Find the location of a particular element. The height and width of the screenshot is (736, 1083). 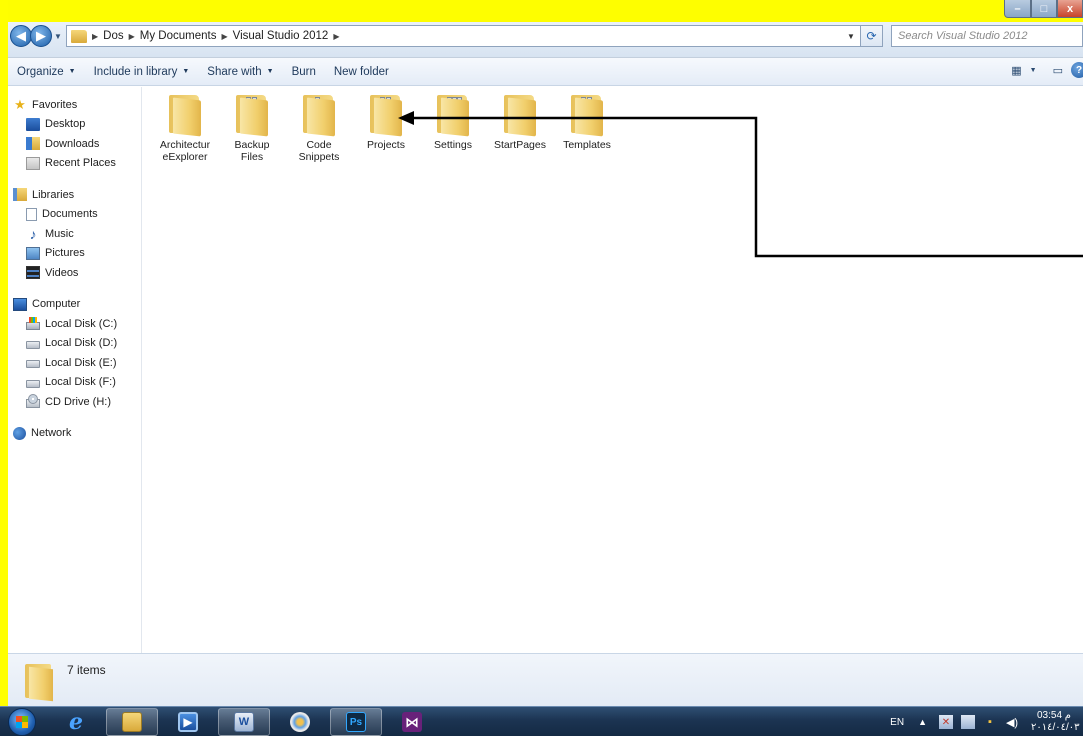

burn-button: Burn is located at coordinates (304, 72).